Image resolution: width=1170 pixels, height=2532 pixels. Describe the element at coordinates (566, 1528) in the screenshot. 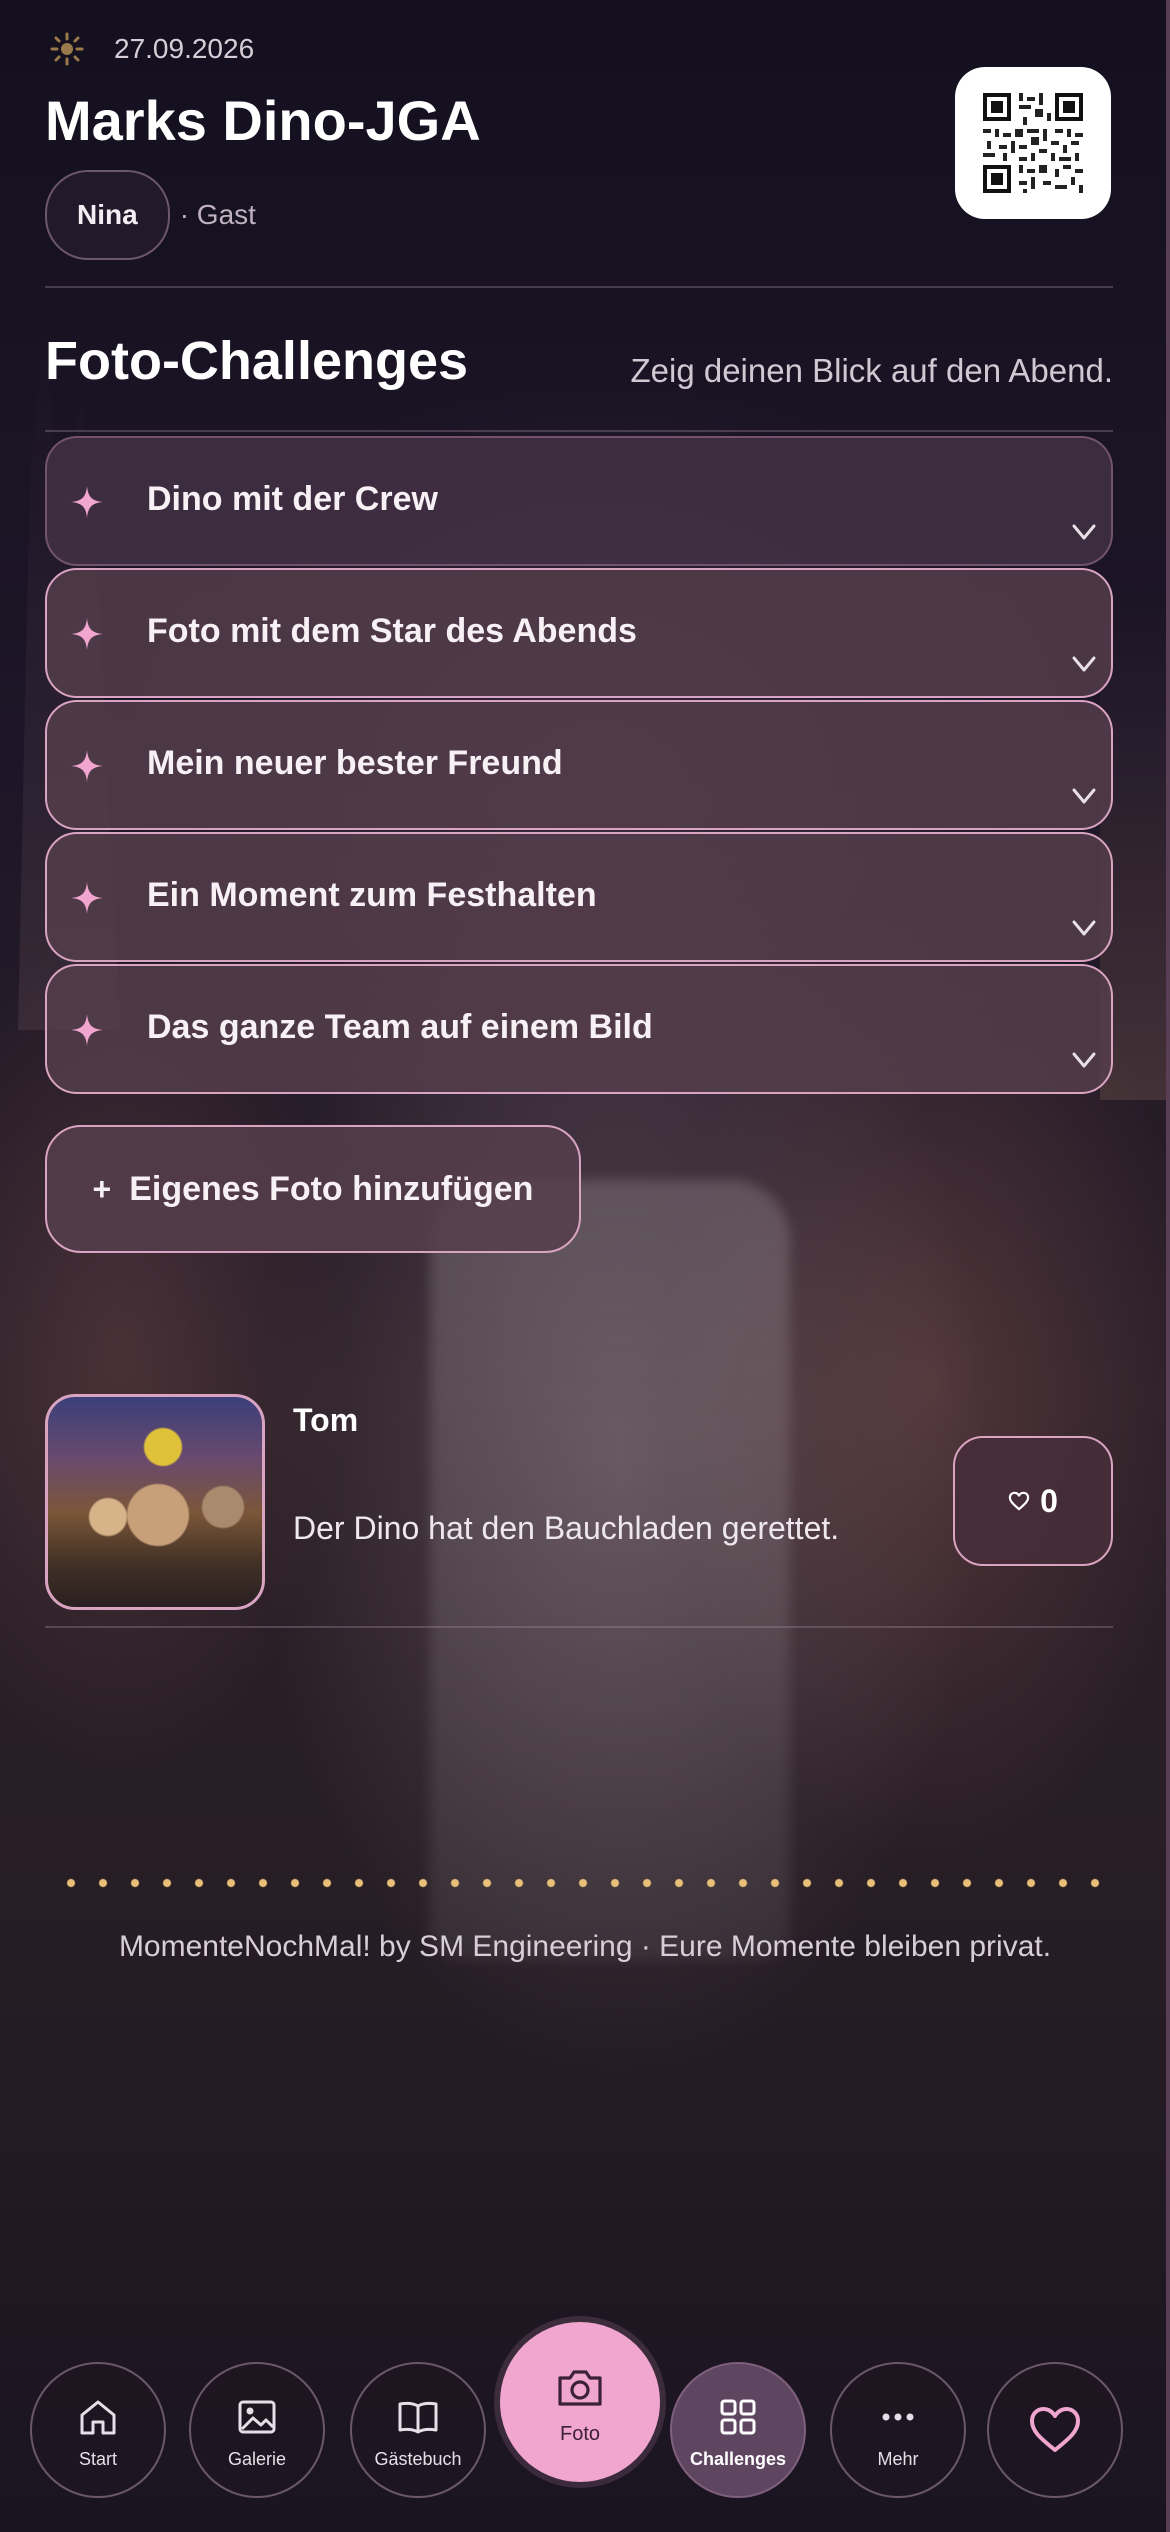

I see `entry-caption: Der Dino hat den Bauchladen gerettet.` at that location.